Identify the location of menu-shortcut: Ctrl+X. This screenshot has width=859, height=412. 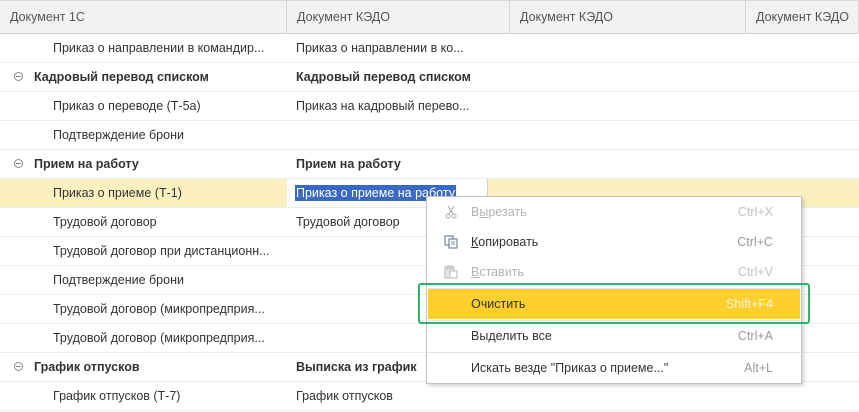
(755, 212).